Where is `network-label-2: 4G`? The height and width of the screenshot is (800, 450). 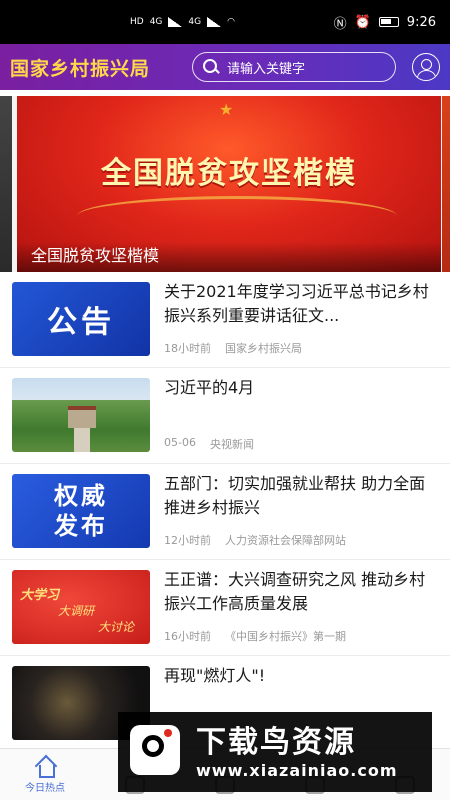 network-label-2: 4G is located at coordinates (195, 22).